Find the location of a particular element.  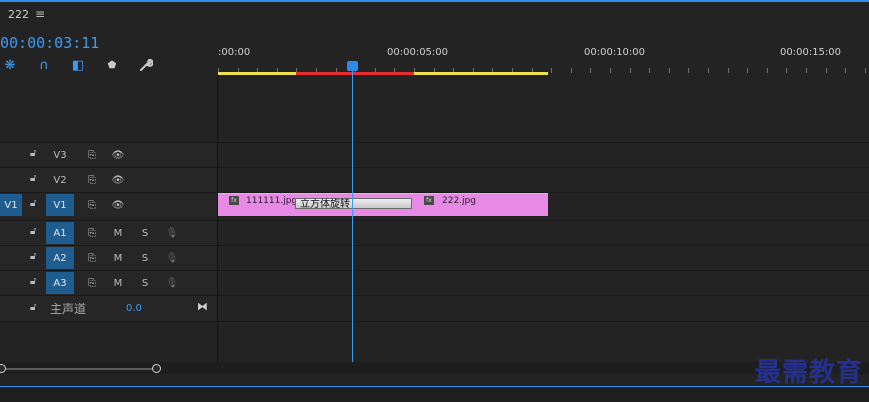

track-target-a1: A1 is located at coordinates (60, 233).